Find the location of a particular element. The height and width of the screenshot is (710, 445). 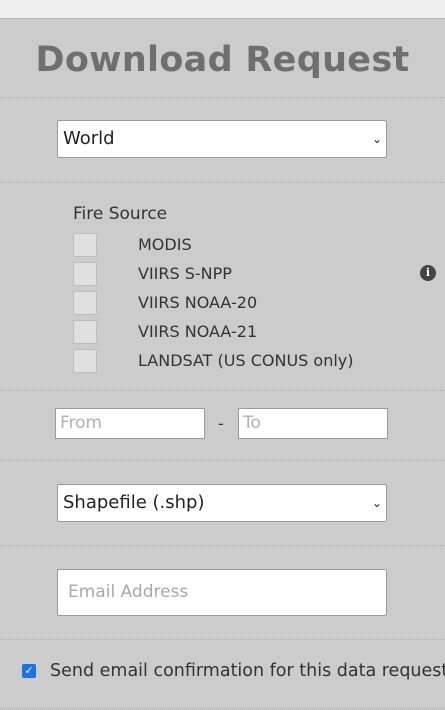

date-to-input: To is located at coordinates (313, 423).